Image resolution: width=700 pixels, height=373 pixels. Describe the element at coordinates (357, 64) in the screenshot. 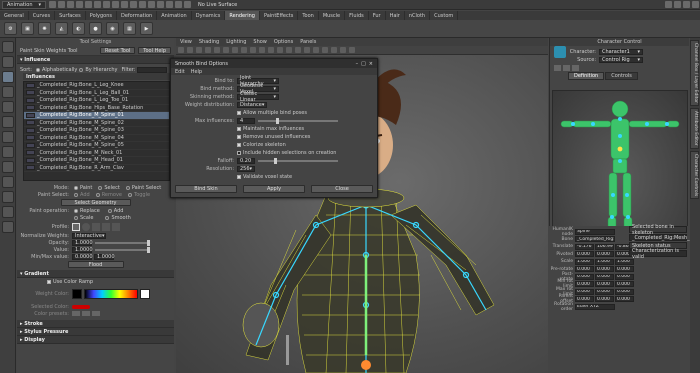

I see `minimize-icon: –` at that location.